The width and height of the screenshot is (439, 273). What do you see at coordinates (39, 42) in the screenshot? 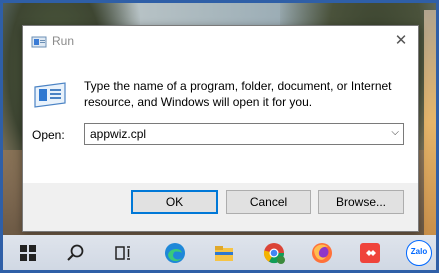
I see `run-icon` at bounding box center [39, 42].